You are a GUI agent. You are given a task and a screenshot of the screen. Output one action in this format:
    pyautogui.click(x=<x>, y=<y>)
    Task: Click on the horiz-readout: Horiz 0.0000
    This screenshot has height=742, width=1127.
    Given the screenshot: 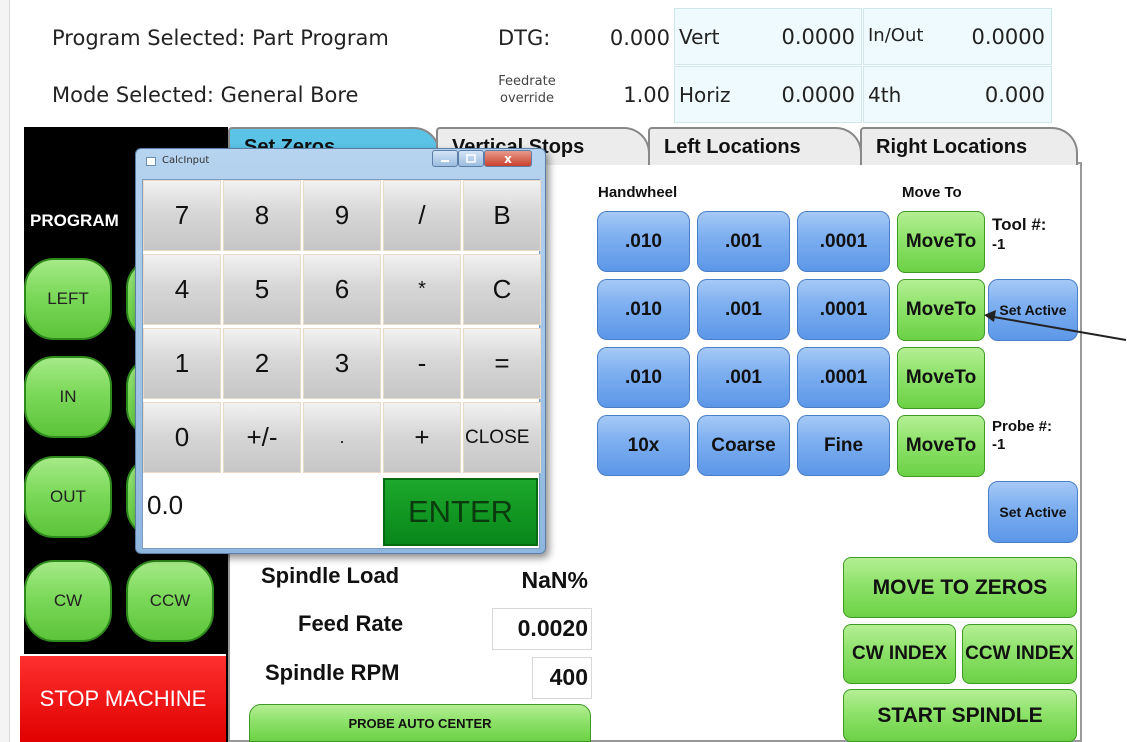 What is the action you would take?
    pyautogui.click(x=768, y=94)
    